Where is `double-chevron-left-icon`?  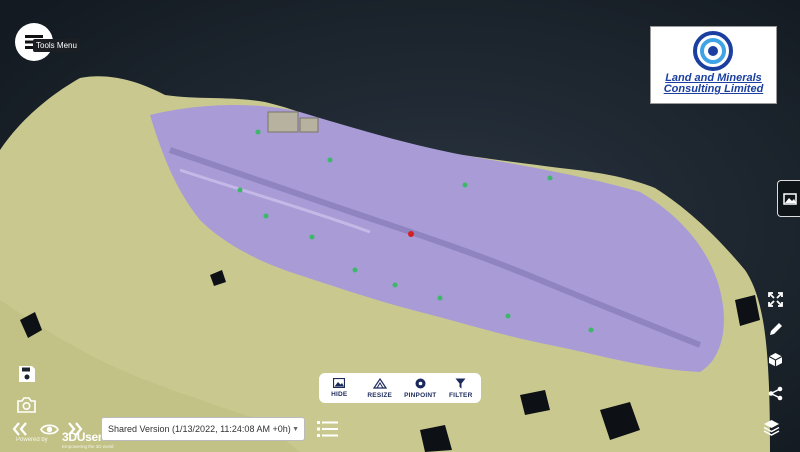 double-chevron-left-icon is located at coordinates (19, 429).